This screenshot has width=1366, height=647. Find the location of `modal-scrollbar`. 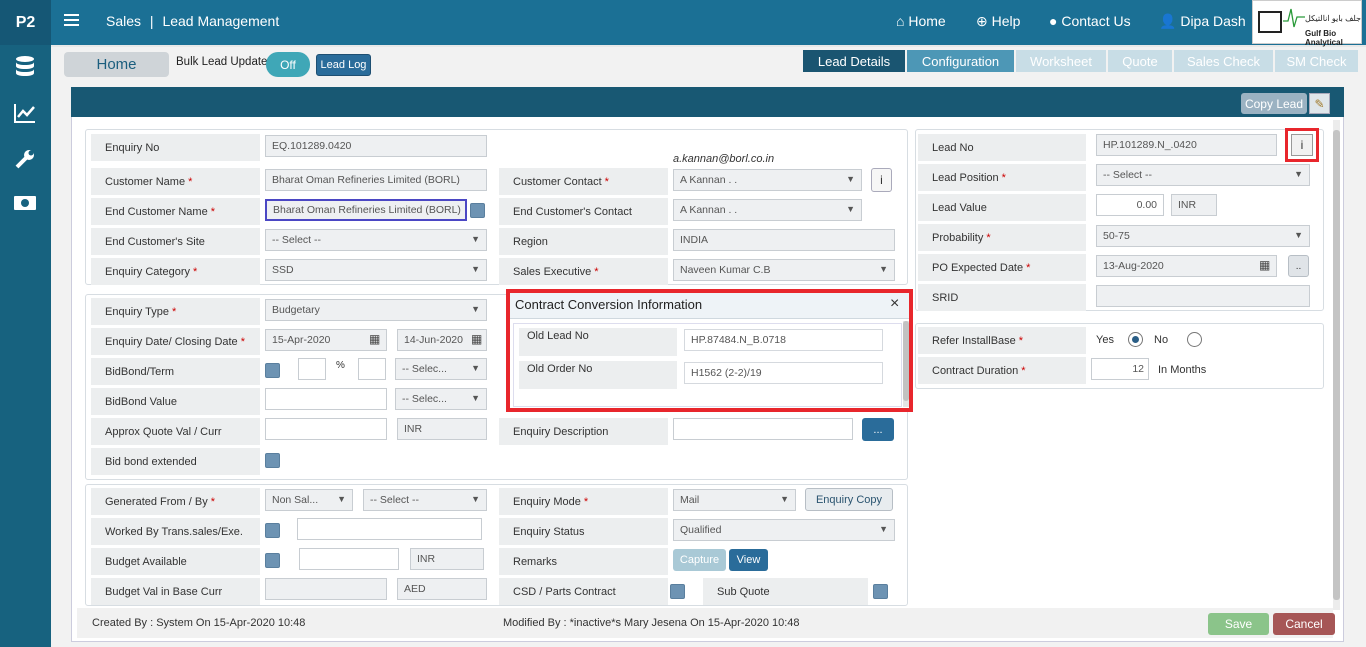

modal-scrollbar is located at coordinates (906, 364).